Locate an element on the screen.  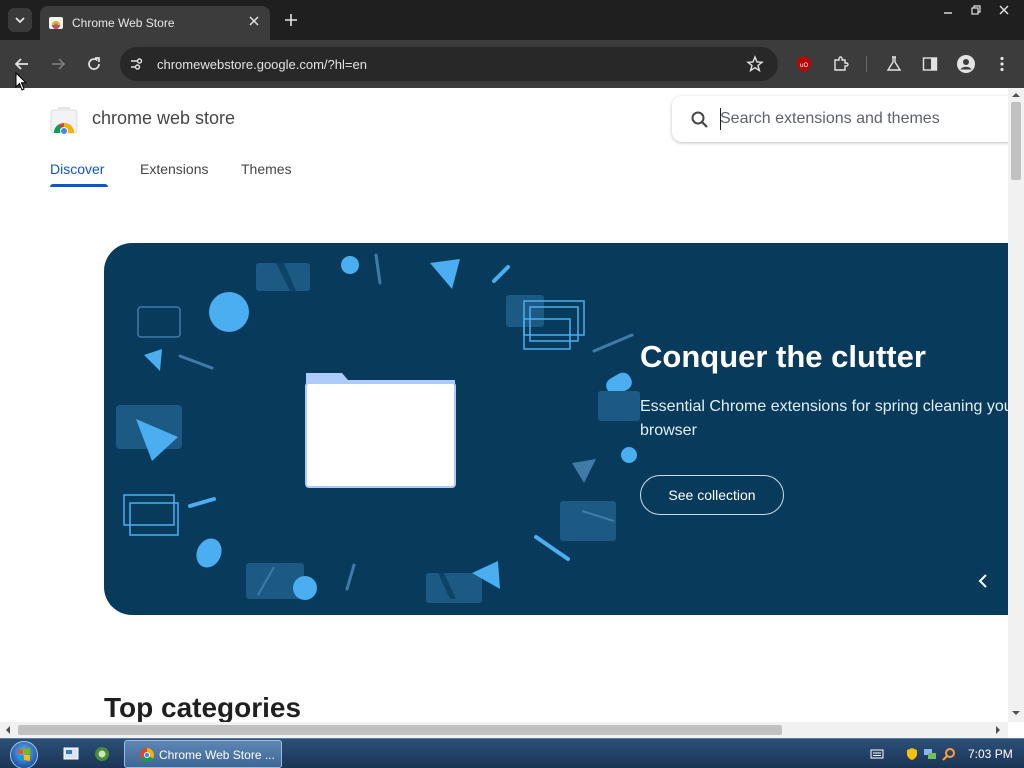
tab-search-button is located at coordinates (20, 20).